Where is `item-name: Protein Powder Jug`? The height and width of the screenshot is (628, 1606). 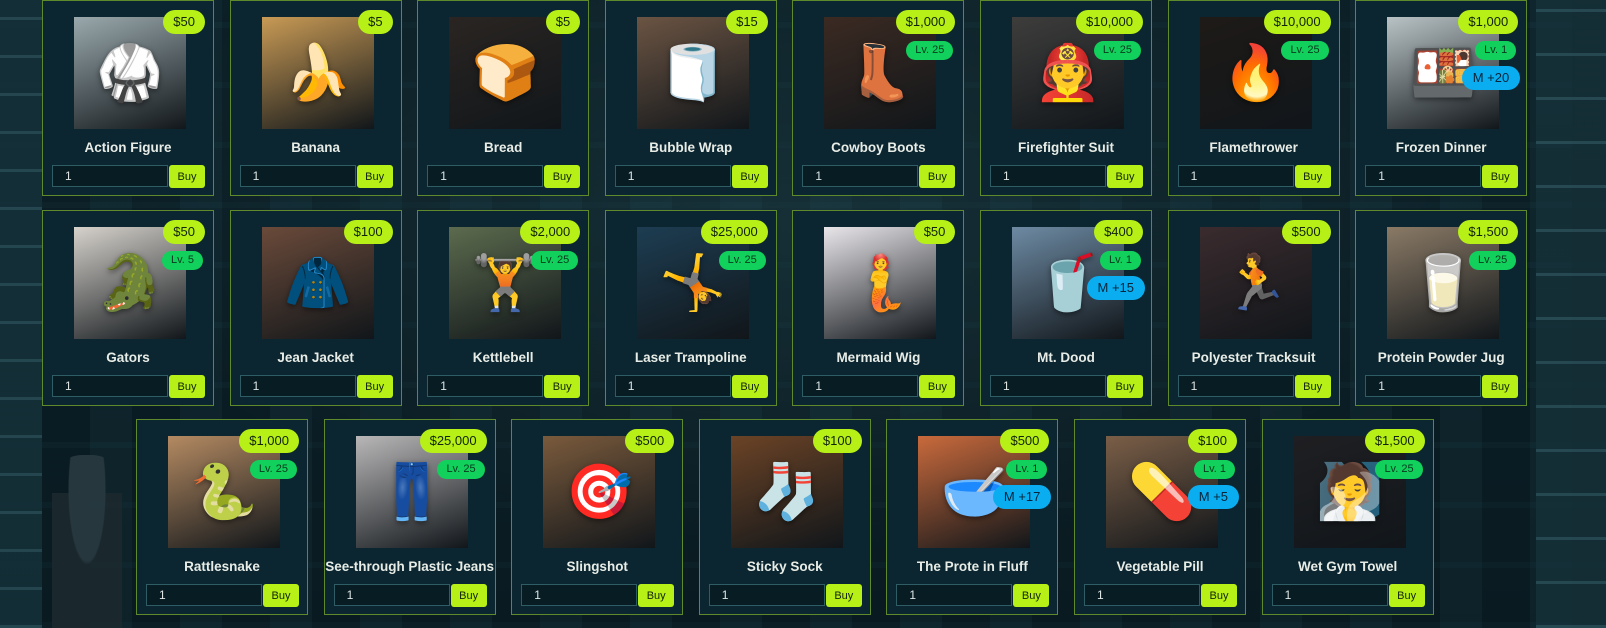 item-name: Protein Powder Jug is located at coordinates (1441, 357).